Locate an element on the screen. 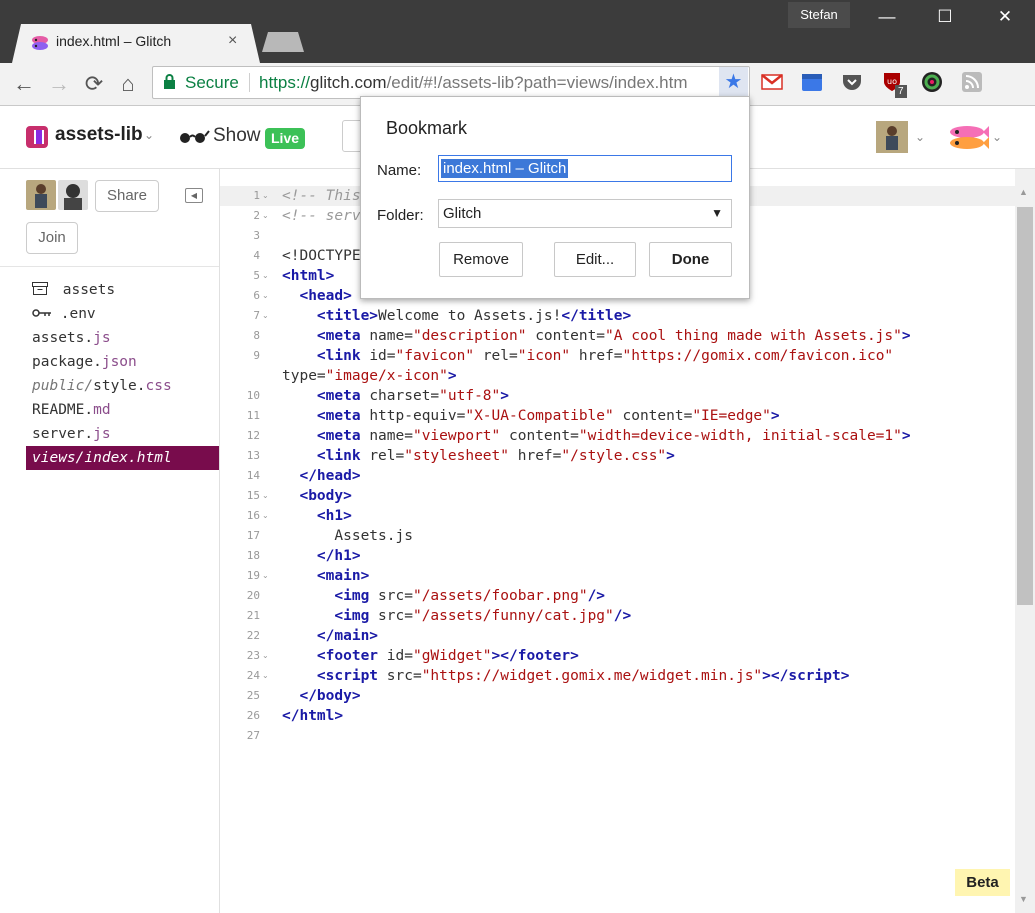 This screenshot has width=1035, height=913. close-tab-icon: × is located at coordinates (232, 41).